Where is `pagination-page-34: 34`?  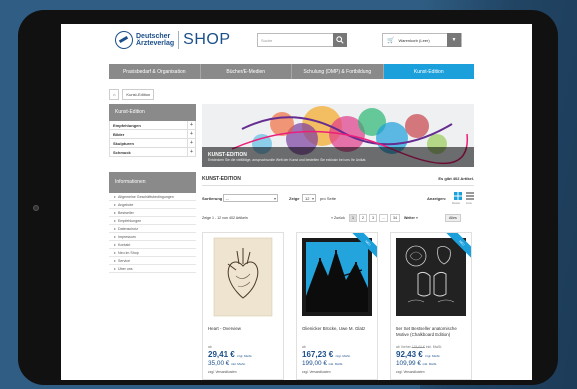 pagination-page-34: 34 is located at coordinates (394, 218).